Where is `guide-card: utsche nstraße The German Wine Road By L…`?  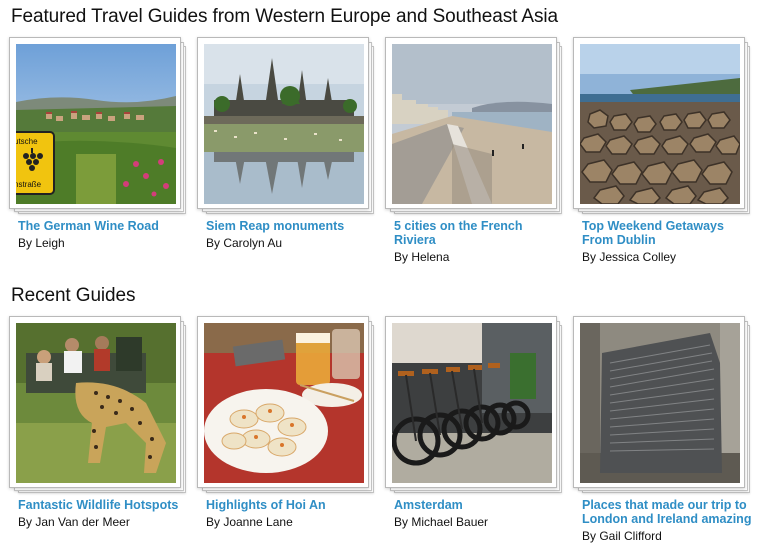
guide-card: utsche nstraße The German Wine Road By L… is located at coordinates (100, 144).